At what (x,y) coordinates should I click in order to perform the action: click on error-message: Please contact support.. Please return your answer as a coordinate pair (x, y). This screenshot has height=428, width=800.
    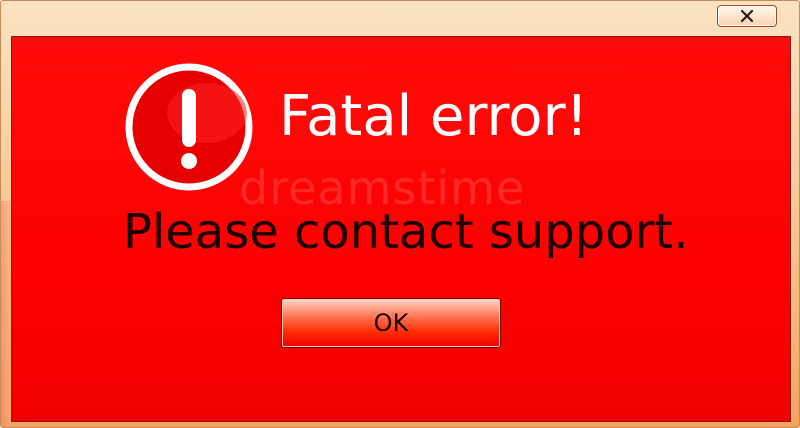
    Looking at the image, I should click on (406, 232).